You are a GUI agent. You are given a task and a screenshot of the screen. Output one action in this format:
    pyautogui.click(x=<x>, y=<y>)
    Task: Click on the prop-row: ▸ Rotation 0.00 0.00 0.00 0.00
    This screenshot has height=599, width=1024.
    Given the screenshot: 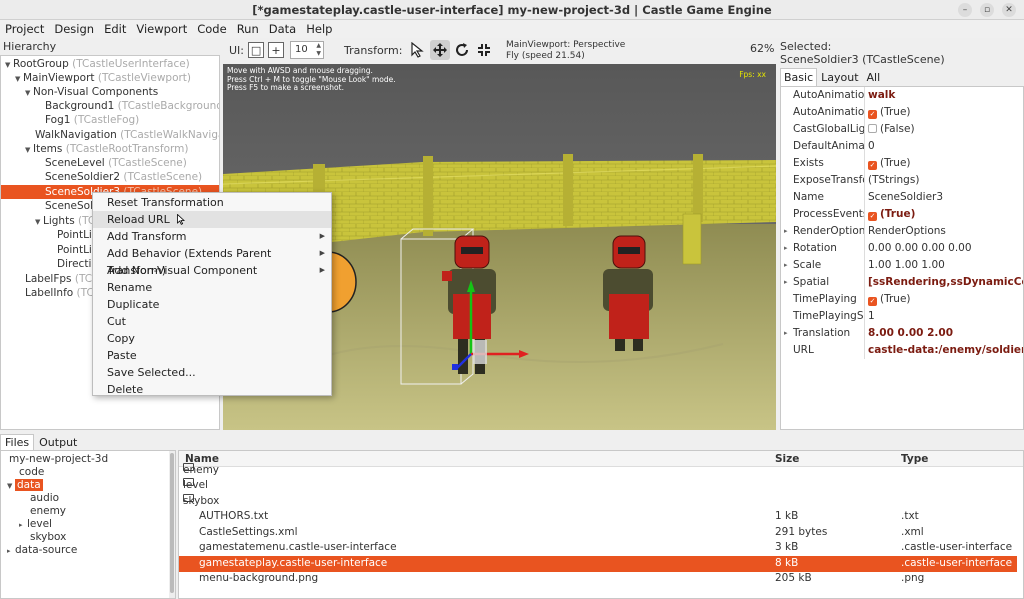 What is the action you would take?
    pyautogui.click(x=902, y=248)
    